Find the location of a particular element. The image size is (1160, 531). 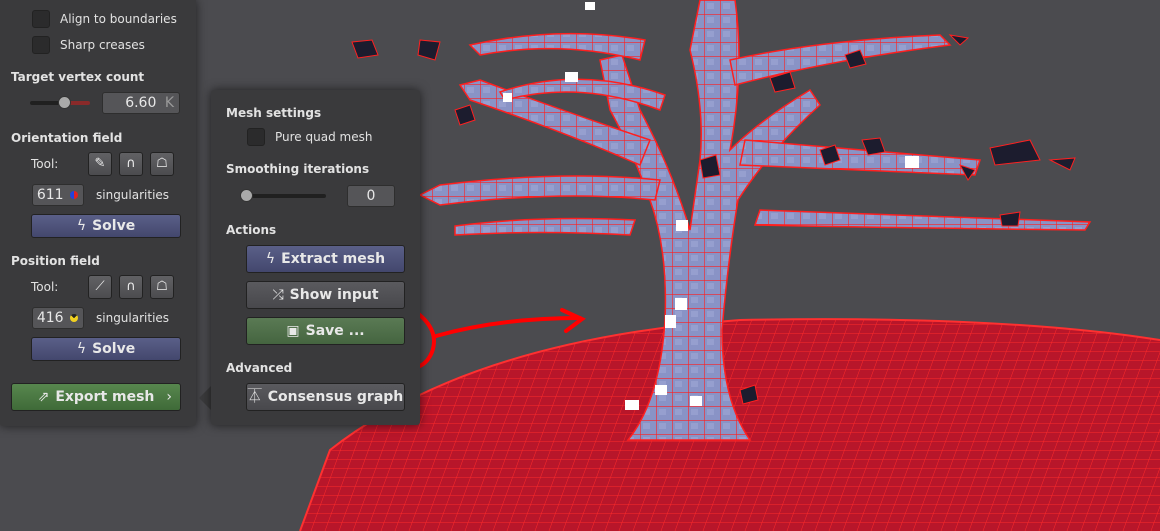

graph-icon: ⏄ is located at coordinates (254, 397).